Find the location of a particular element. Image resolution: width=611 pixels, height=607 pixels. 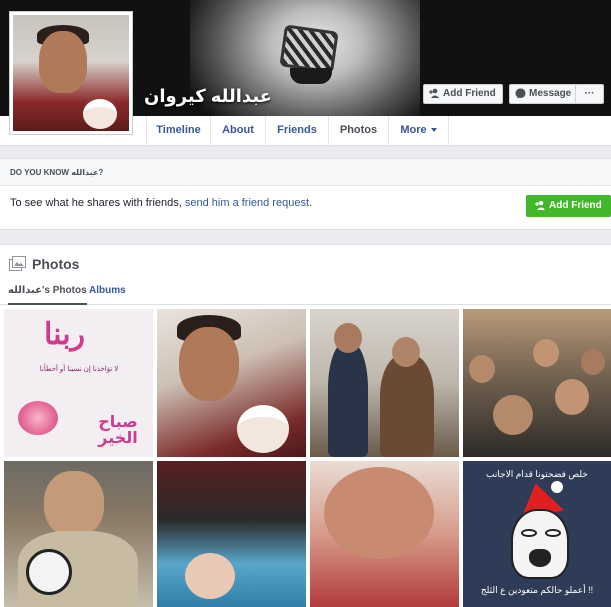

tab-more: More is located at coordinates (419, 131).